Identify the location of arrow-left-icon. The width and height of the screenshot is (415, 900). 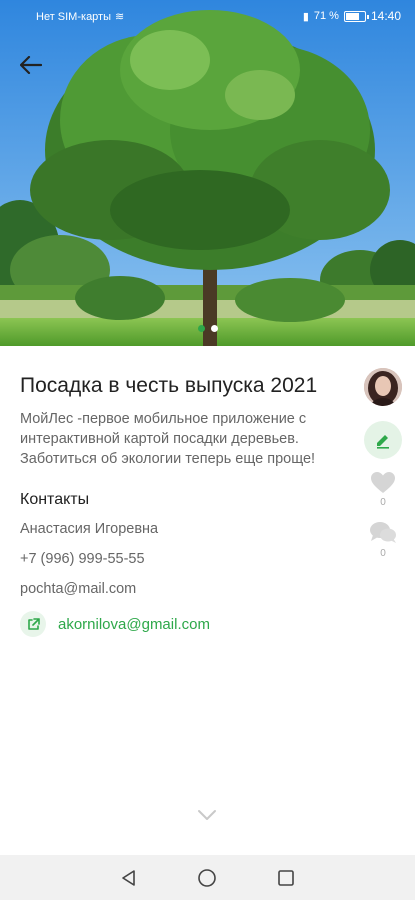
(31, 65).